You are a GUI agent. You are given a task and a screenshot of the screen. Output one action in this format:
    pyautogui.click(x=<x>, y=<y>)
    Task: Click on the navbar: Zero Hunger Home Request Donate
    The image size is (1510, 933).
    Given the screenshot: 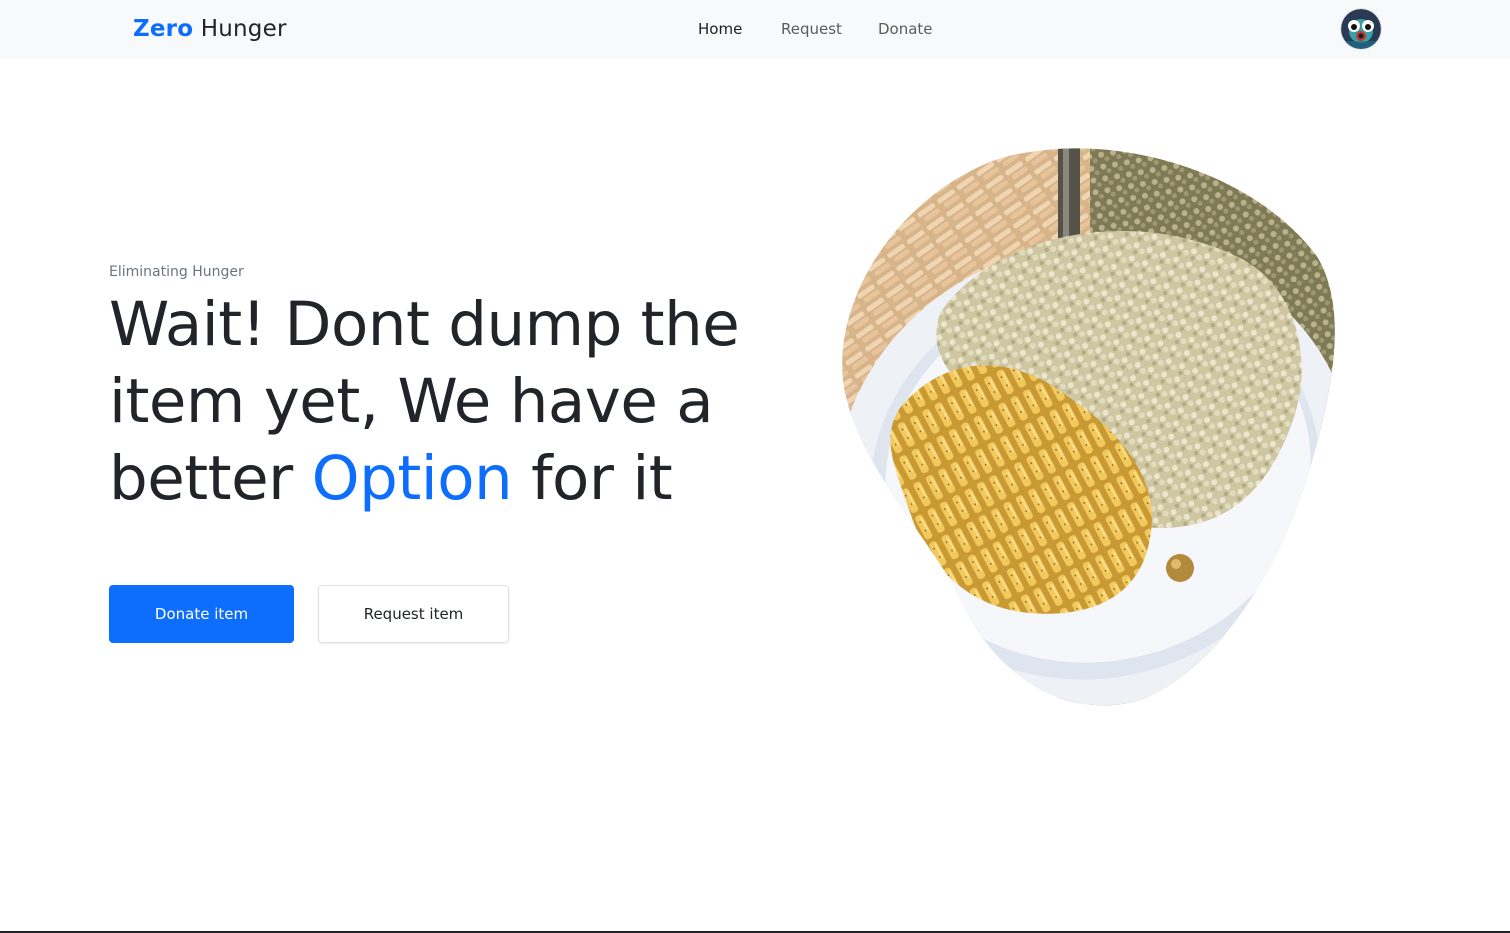 What is the action you would take?
    pyautogui.click(x=755, y=29)
    